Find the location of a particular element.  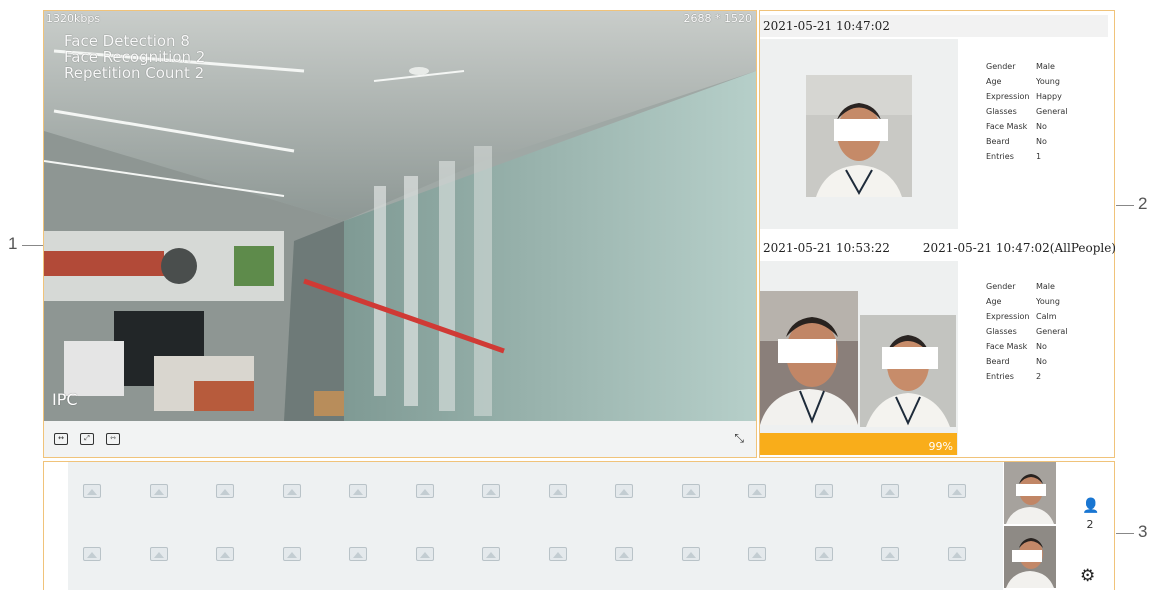

face-detection-count: Face Detection 8 is located at coordinates (127, 41).